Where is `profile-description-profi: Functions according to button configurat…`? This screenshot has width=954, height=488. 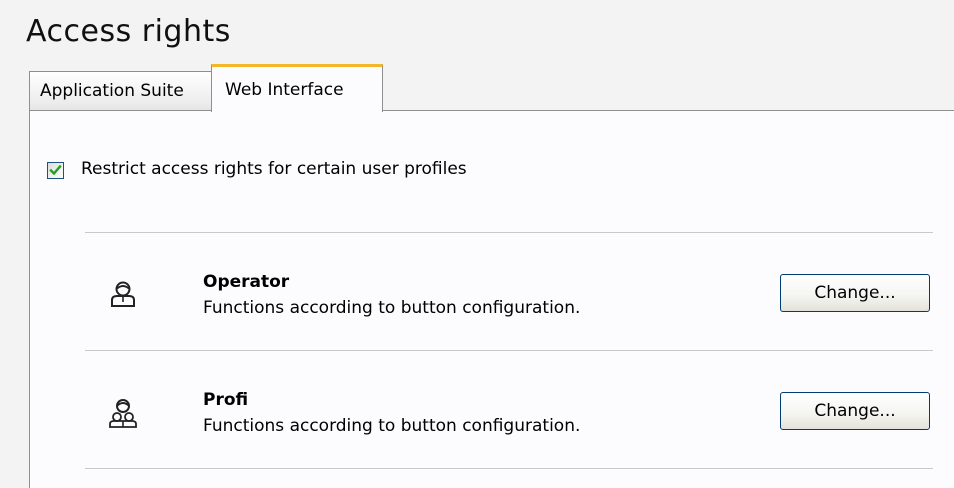 profile-description-profi: Functions according to button configurat… is located at coordinates (392, 426).